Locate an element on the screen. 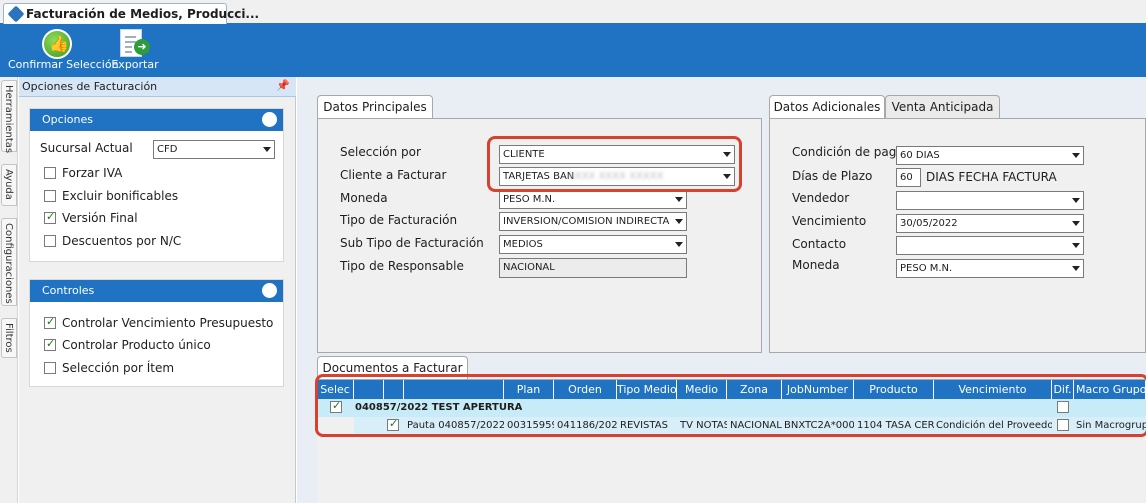  controles-group-header: Controles is located at coordinates (156, 291).